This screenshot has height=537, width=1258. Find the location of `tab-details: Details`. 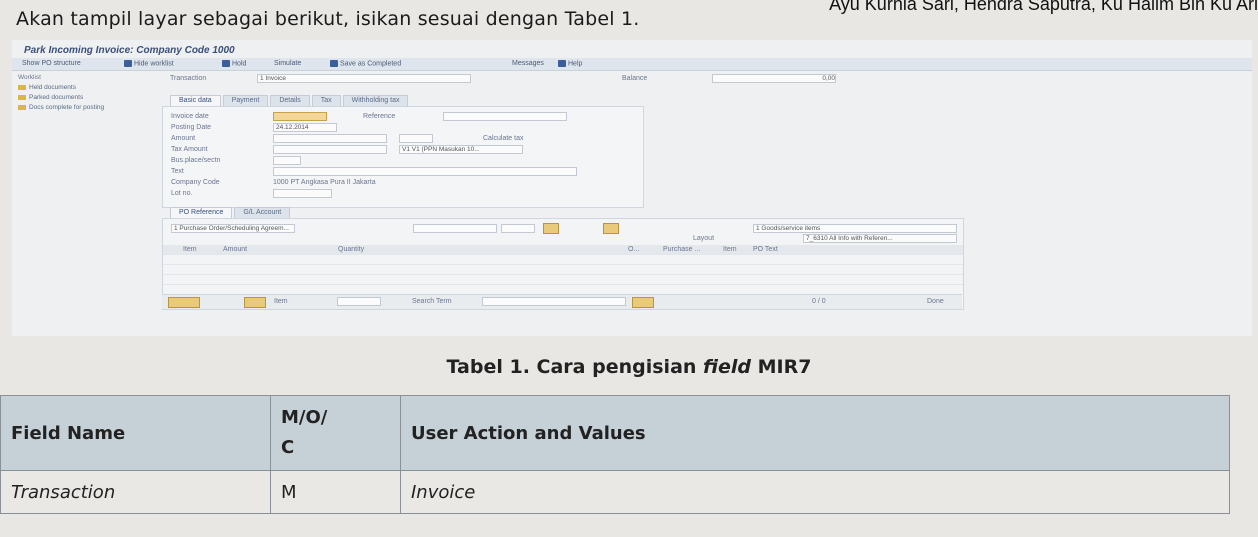

tab-details: Details is located at coordinates (290, 100).